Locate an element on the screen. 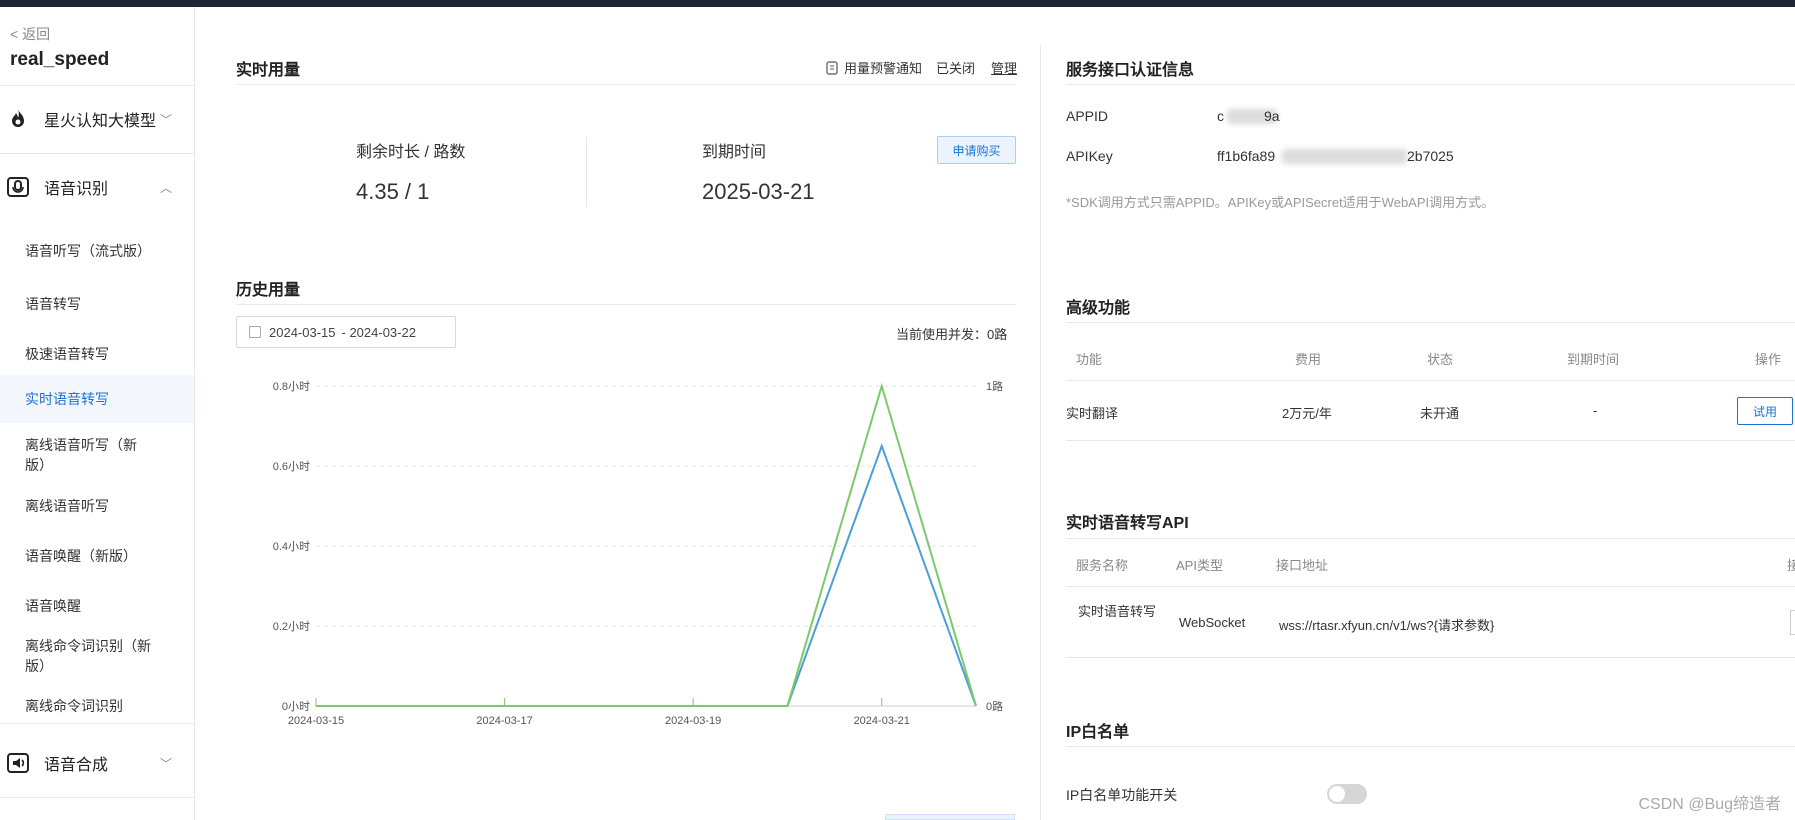  api-title: 实时语音转写API is located at coordinates (1127, 523).